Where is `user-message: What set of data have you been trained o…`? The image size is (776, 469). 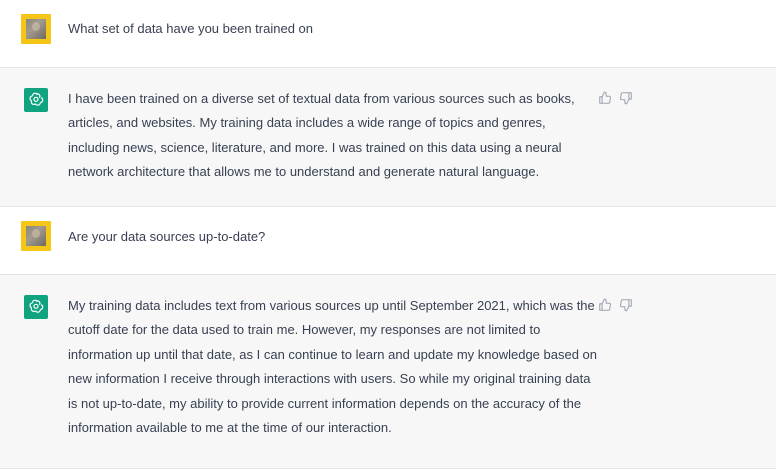
user-message: What set of data have you been trained o… is located at coordinates (388, 34).